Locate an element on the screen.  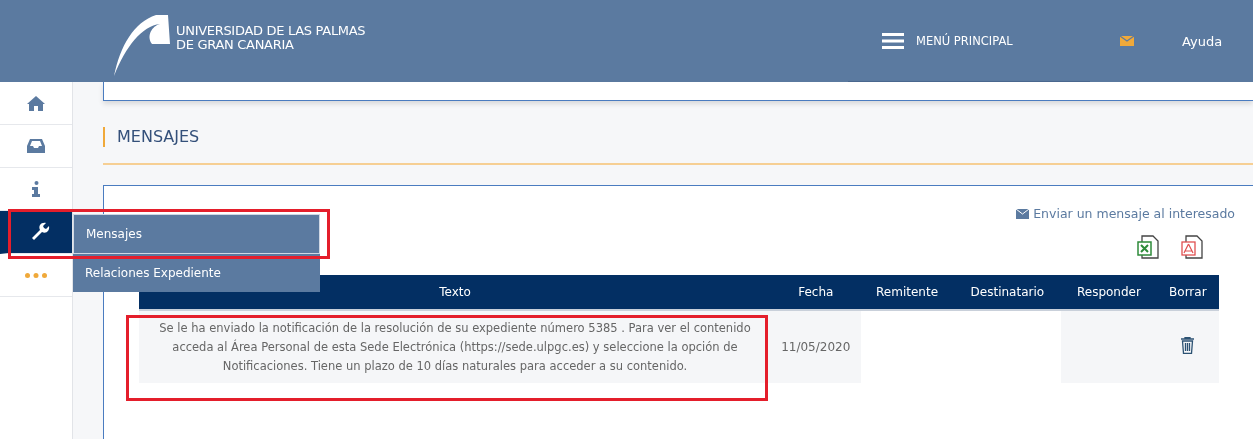
university-name: UNIVERSIDAD DE LAS PALMAS DE GRAN CANARIA is located at coordinates (271, 38).